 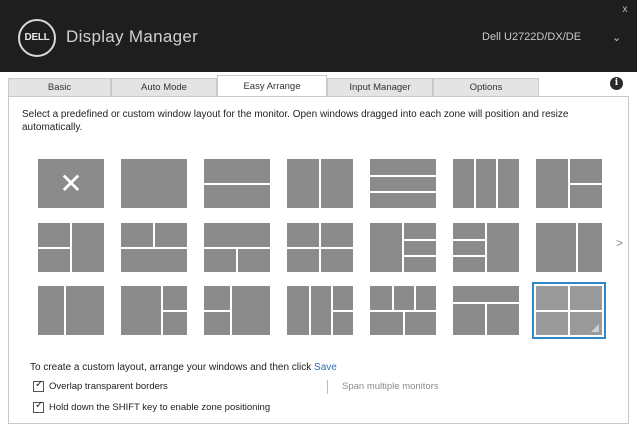 I want to click on dell-logo: DELL, so click(x=37, y=38).